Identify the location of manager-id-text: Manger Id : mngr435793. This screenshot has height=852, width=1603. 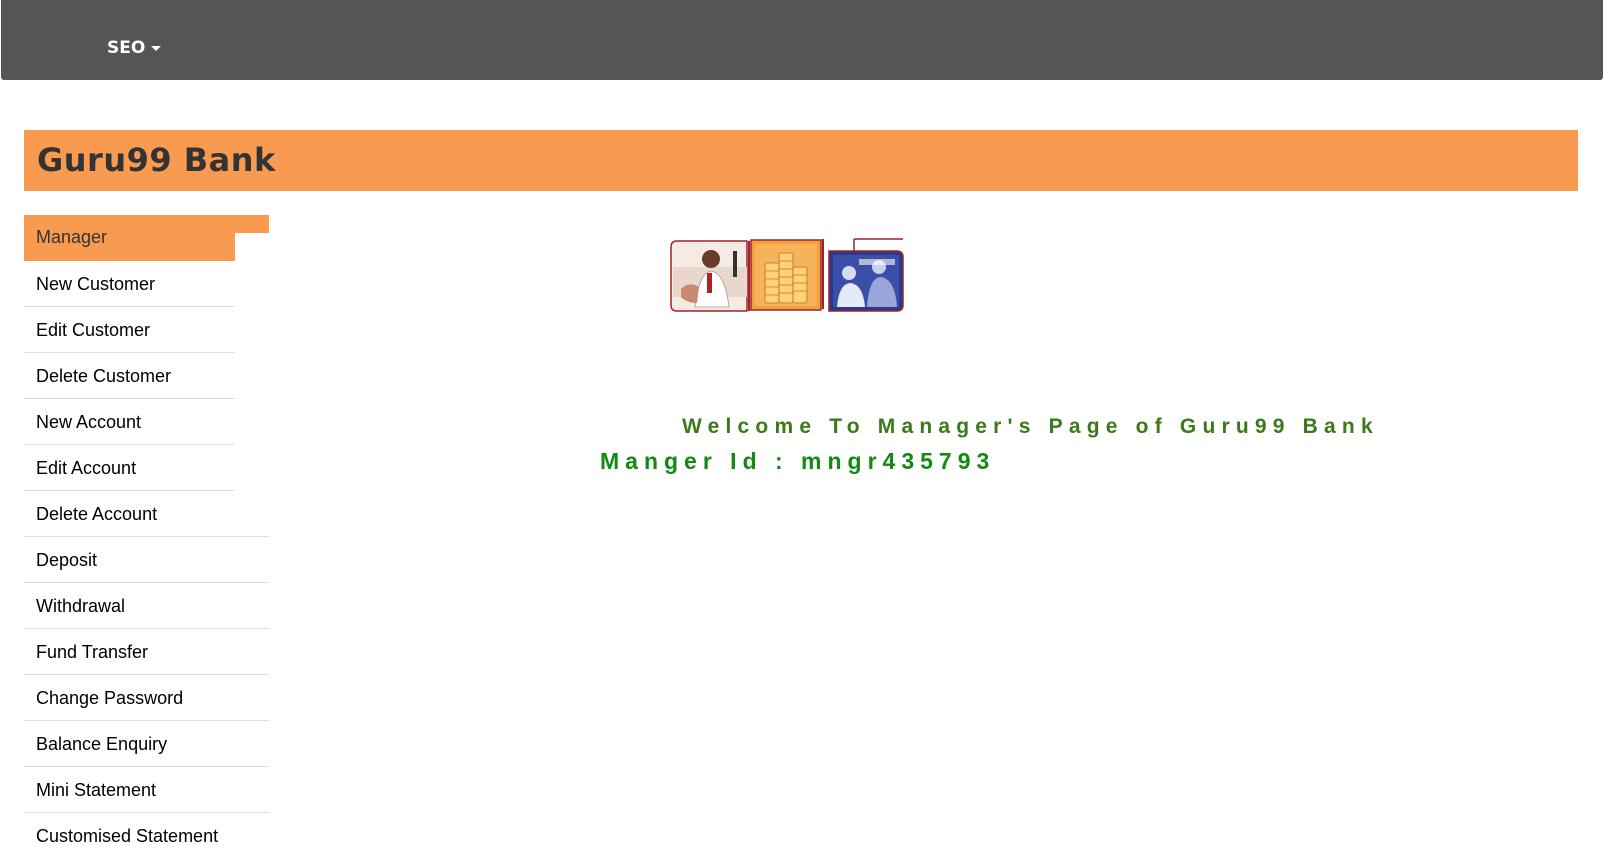
(798, 461).